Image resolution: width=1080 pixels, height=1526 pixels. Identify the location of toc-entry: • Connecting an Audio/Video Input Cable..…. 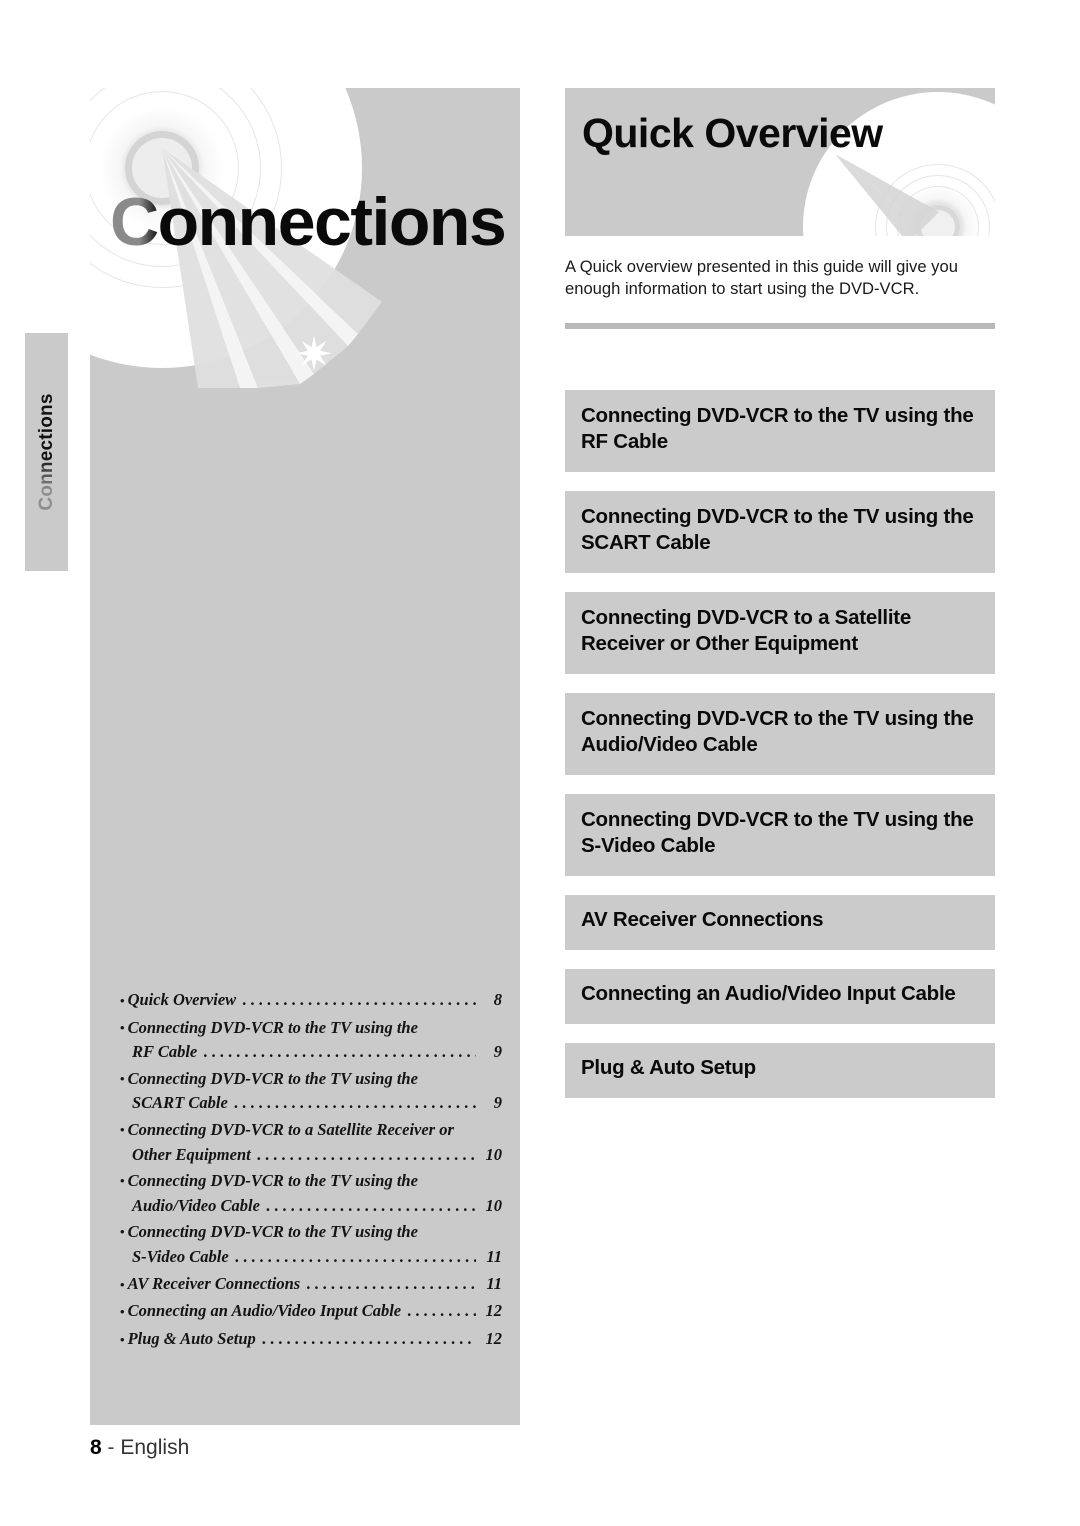
(311, 1312).